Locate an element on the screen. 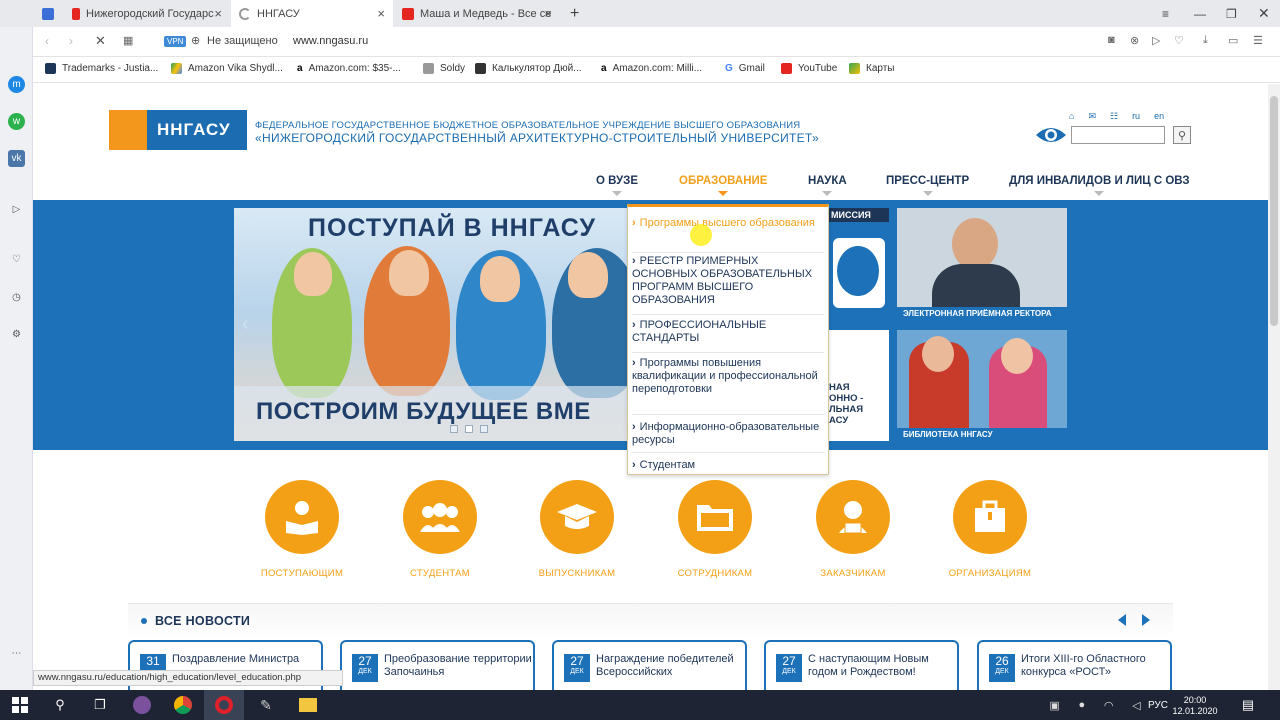 The height and width of the screenshot is (720, 1280). scrollbar-thumb is located at coordinates (1274, 211).